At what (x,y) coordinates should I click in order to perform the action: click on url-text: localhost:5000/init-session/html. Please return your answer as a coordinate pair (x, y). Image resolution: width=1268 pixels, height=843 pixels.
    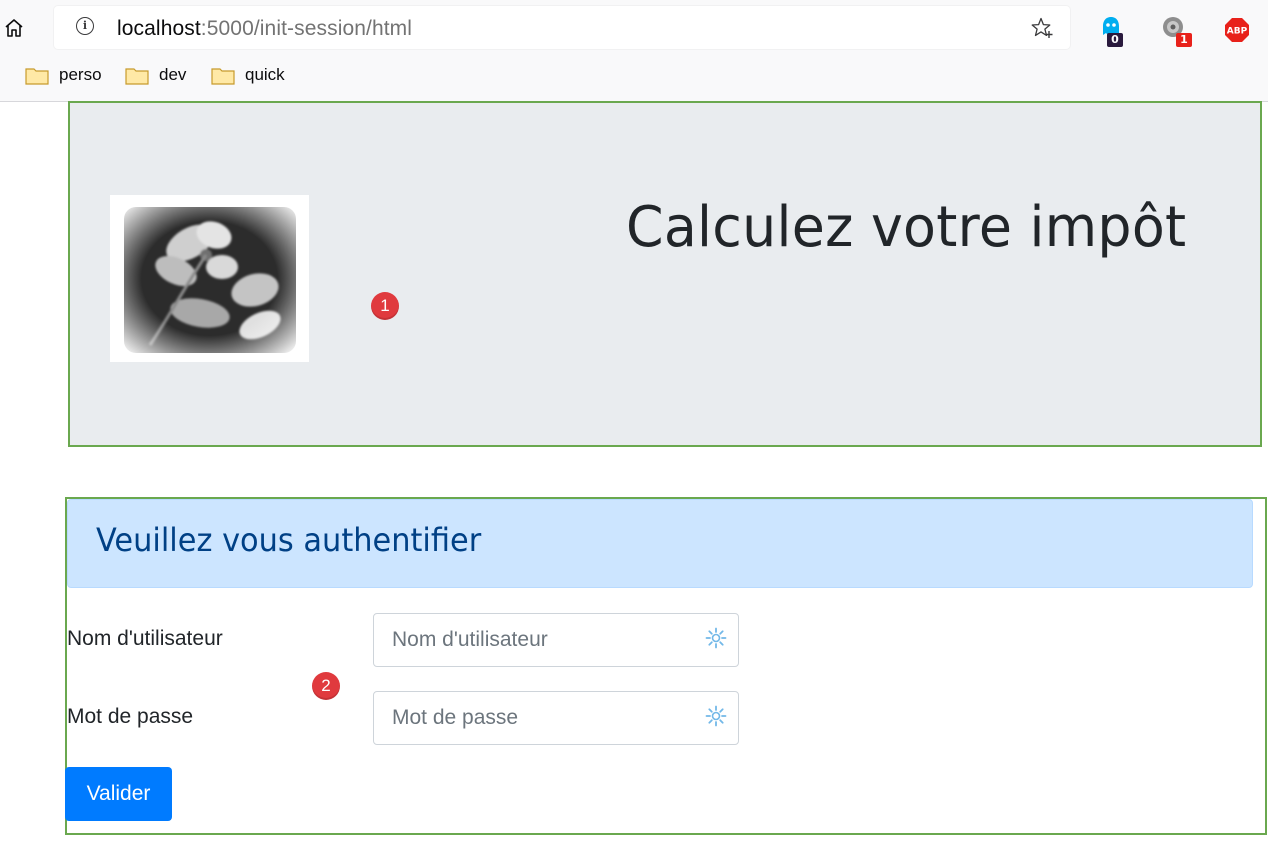
    Looking at the image, I should click on (264, 29).